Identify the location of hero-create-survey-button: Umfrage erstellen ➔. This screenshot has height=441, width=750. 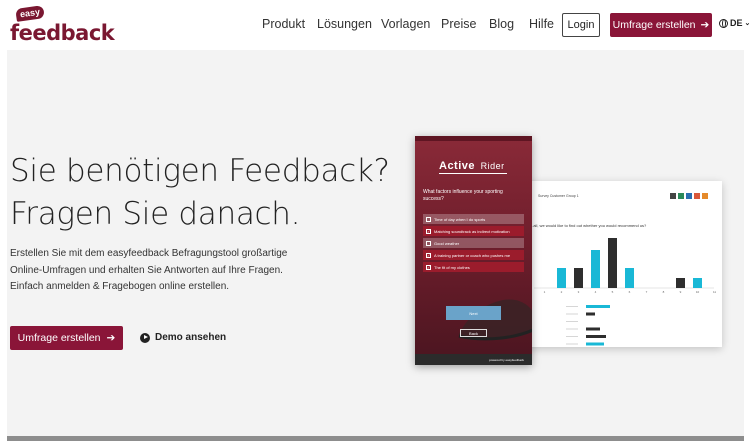
(66, 338).